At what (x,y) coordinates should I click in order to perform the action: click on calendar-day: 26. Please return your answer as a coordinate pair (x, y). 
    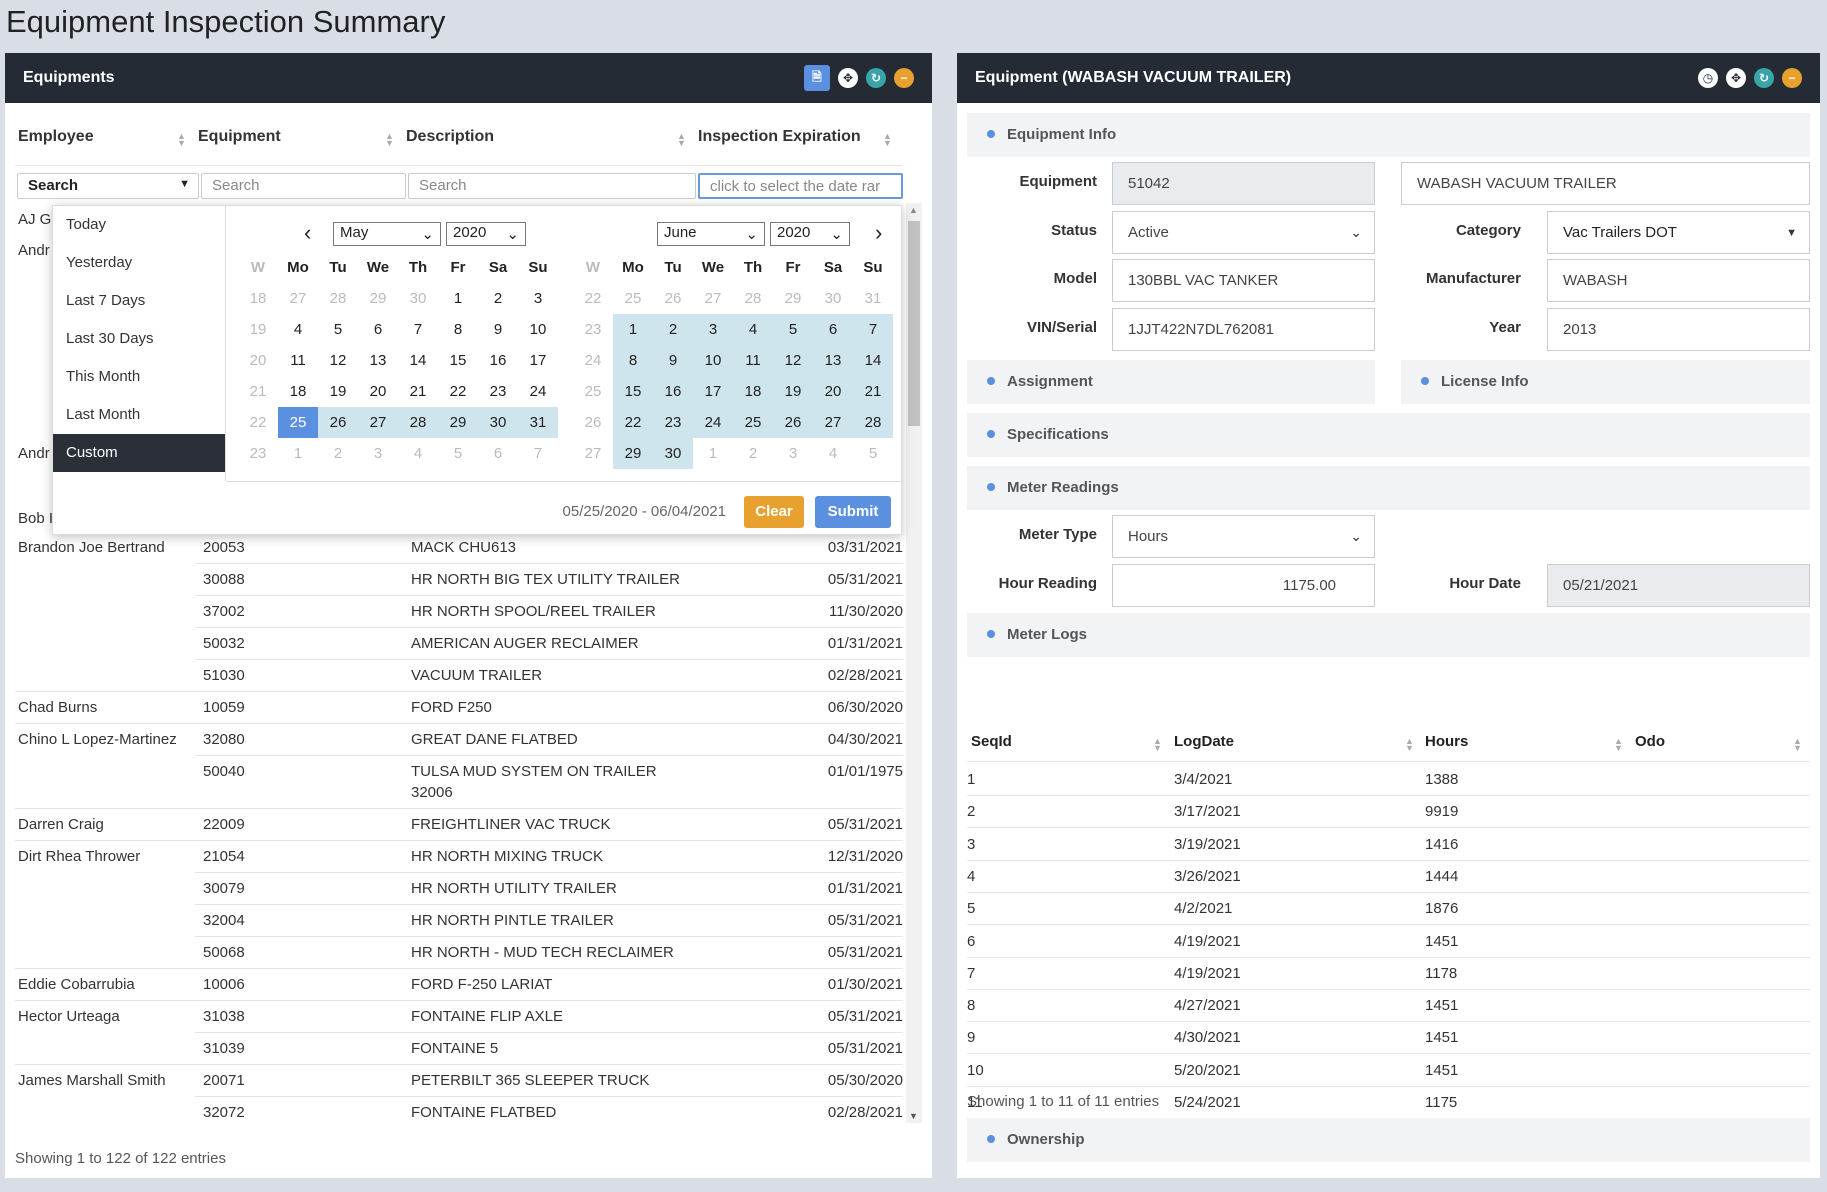
    Looking at the image, I should click on (338, 422).